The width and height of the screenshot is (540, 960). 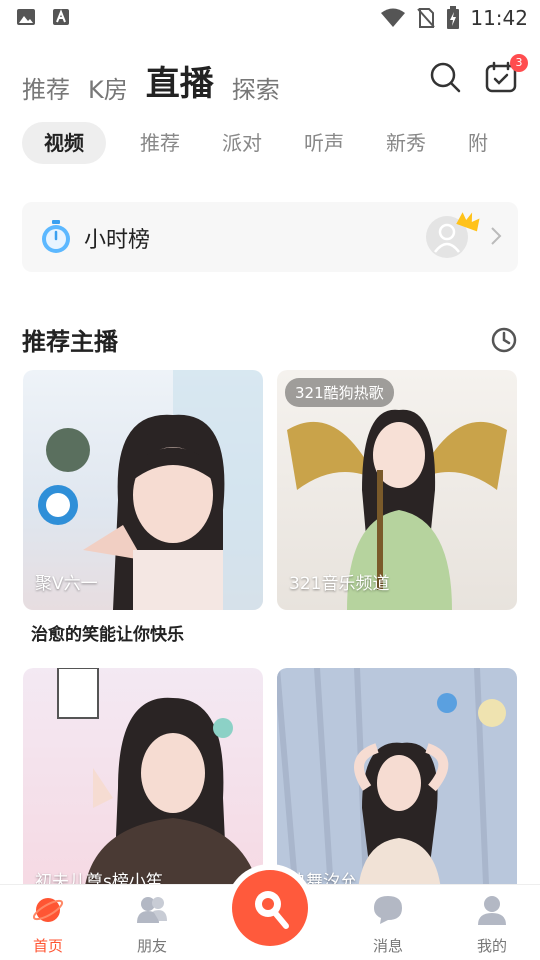 I want to click on sub-tab-bar: 视频 推荐 派对 听声 新秀 附, so click(x=259, y=143).